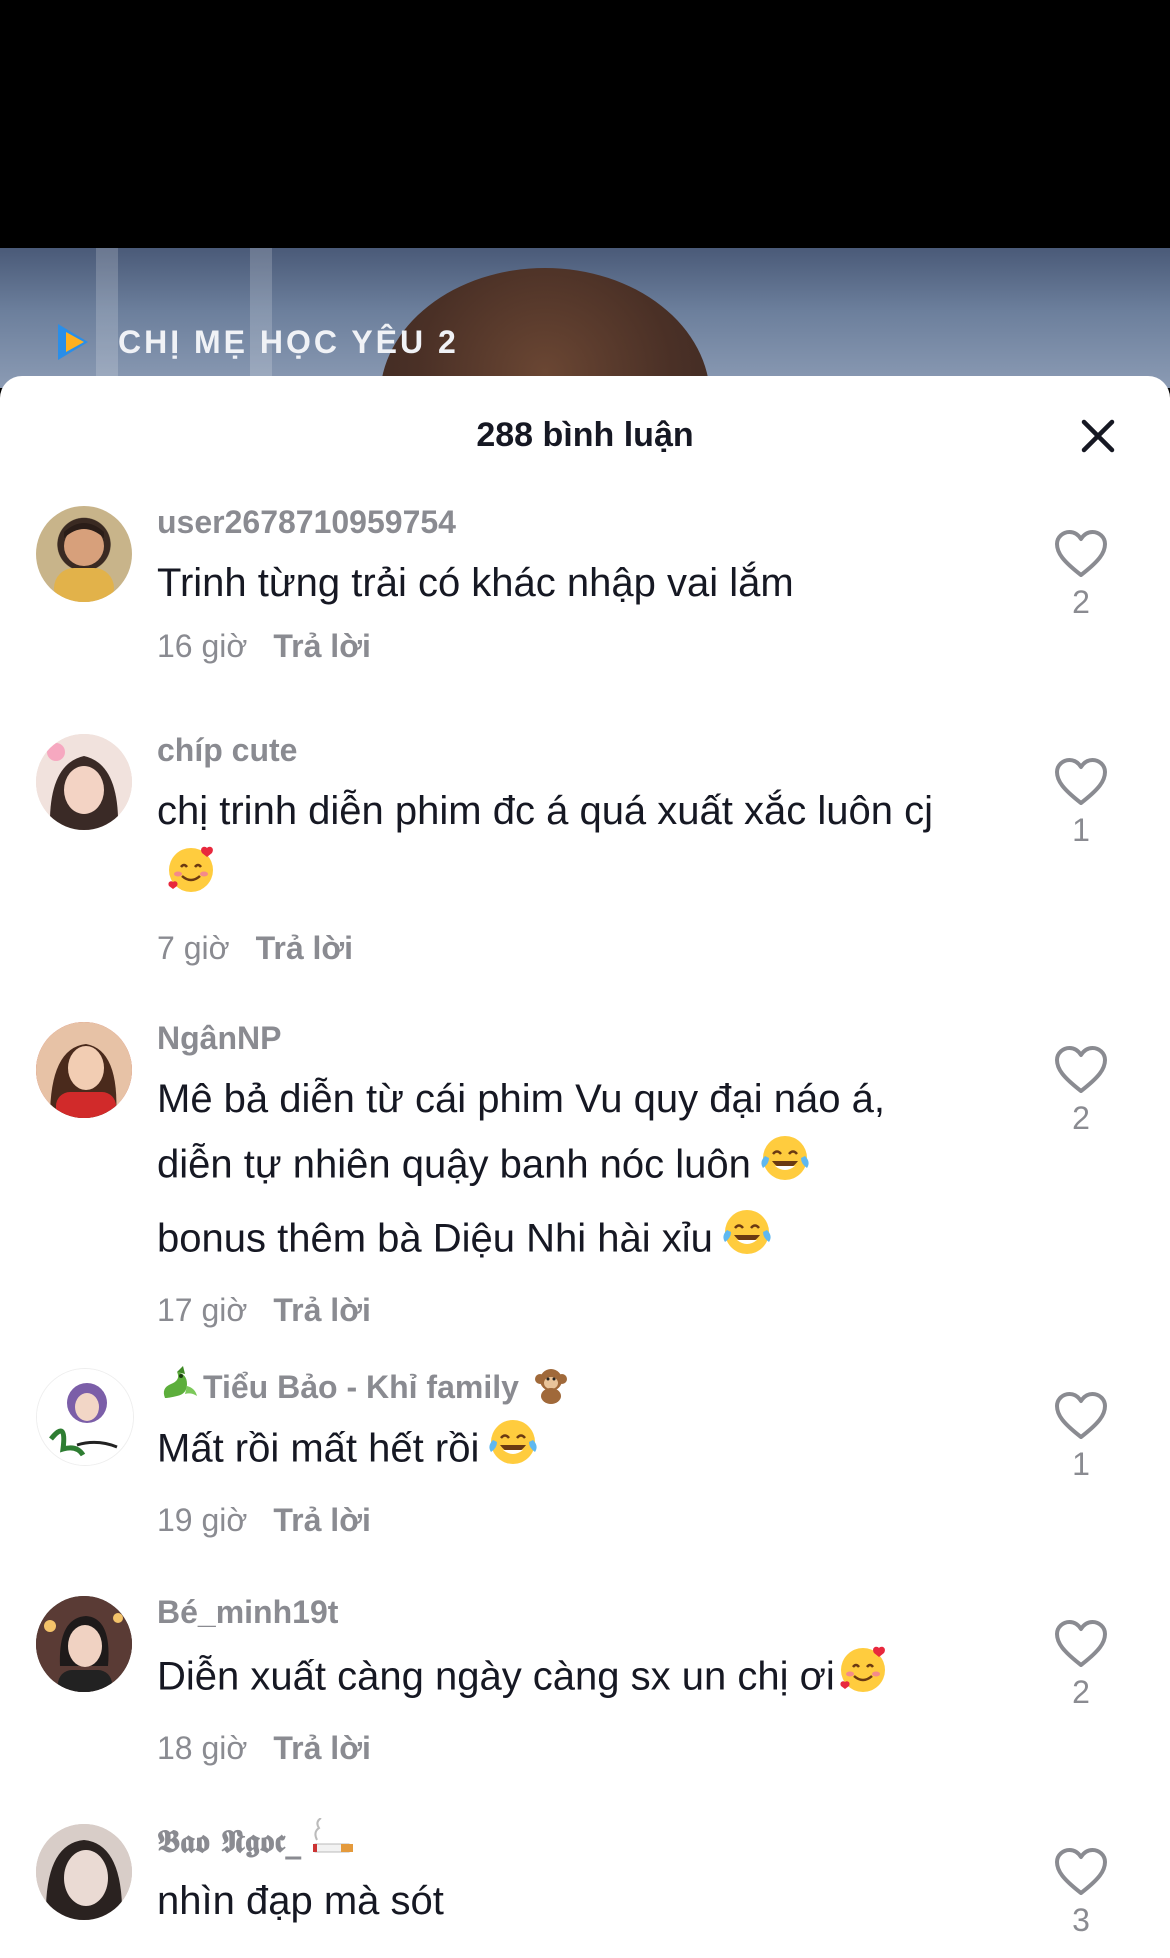 Image resolution: width=1170 pixels, height=1958 pixels. What do you see at coordinates (1081, 1920) in the screenshot?
I see `like-count: 3` at bounding box center [1081, 1920].